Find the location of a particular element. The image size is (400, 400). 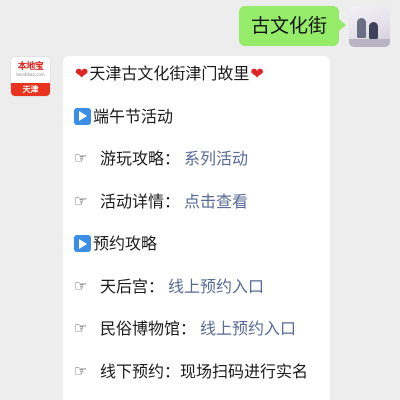

item-link: 点击查看 is located at coordinates (216, 201).